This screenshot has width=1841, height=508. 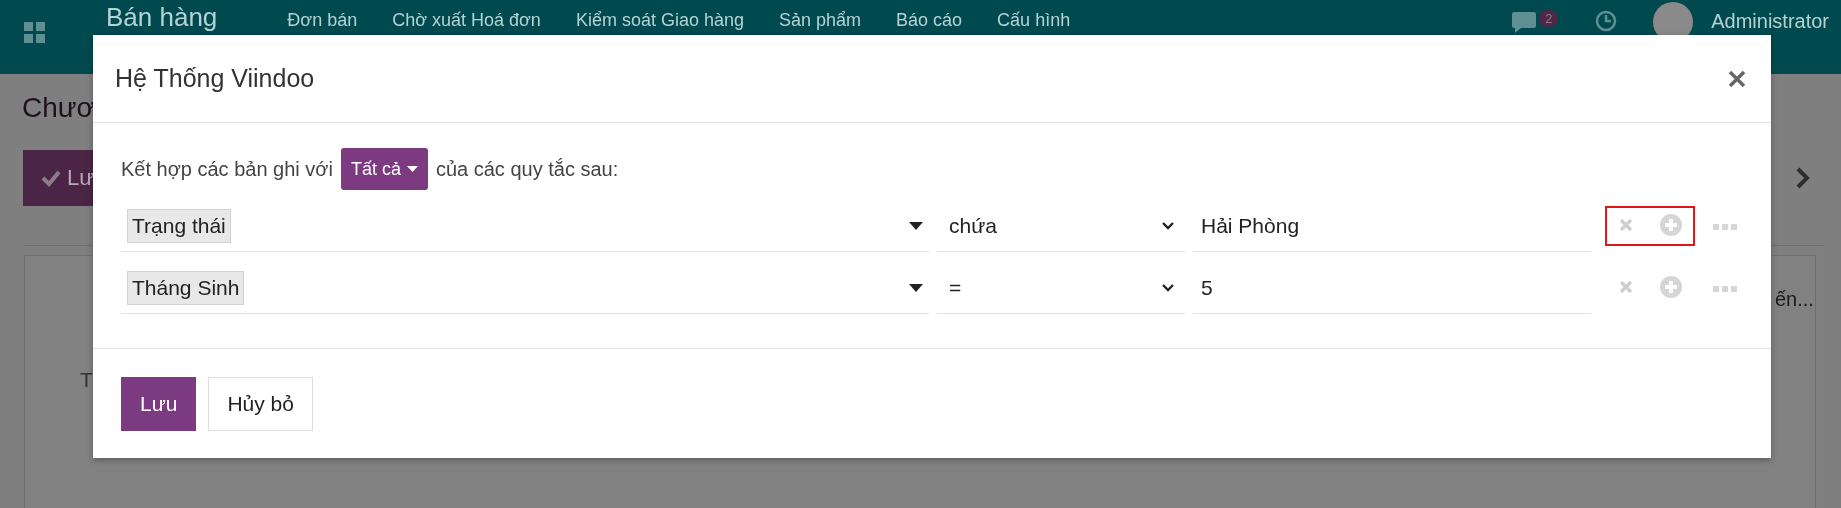 What do you see at coordinates (58, 108) in the screenshot?
I see `page-title: Chươ` at bounding box center [58, 108].